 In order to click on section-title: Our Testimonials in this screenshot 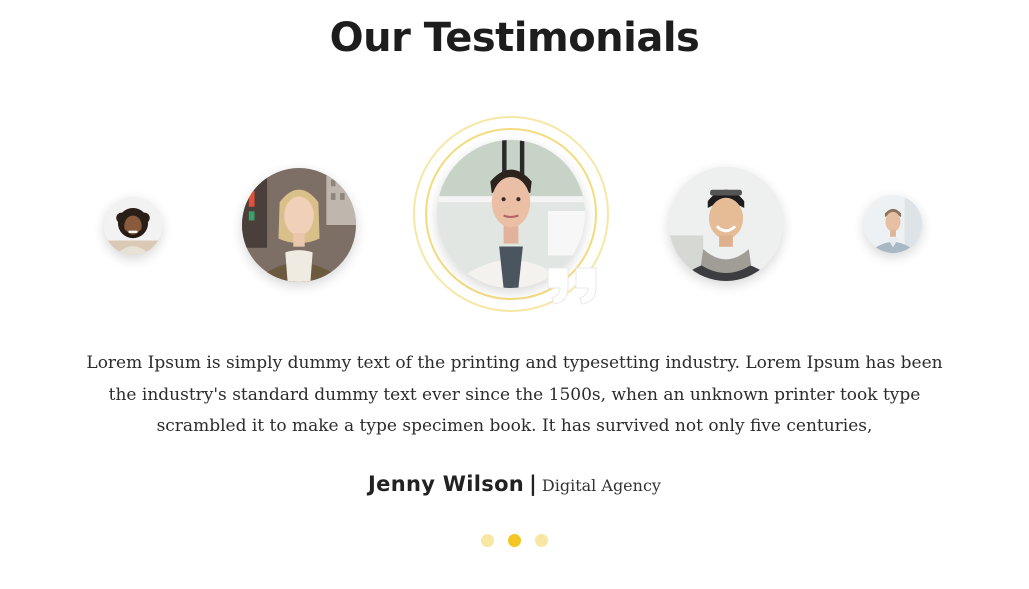, I will do `click(514, 38)`.